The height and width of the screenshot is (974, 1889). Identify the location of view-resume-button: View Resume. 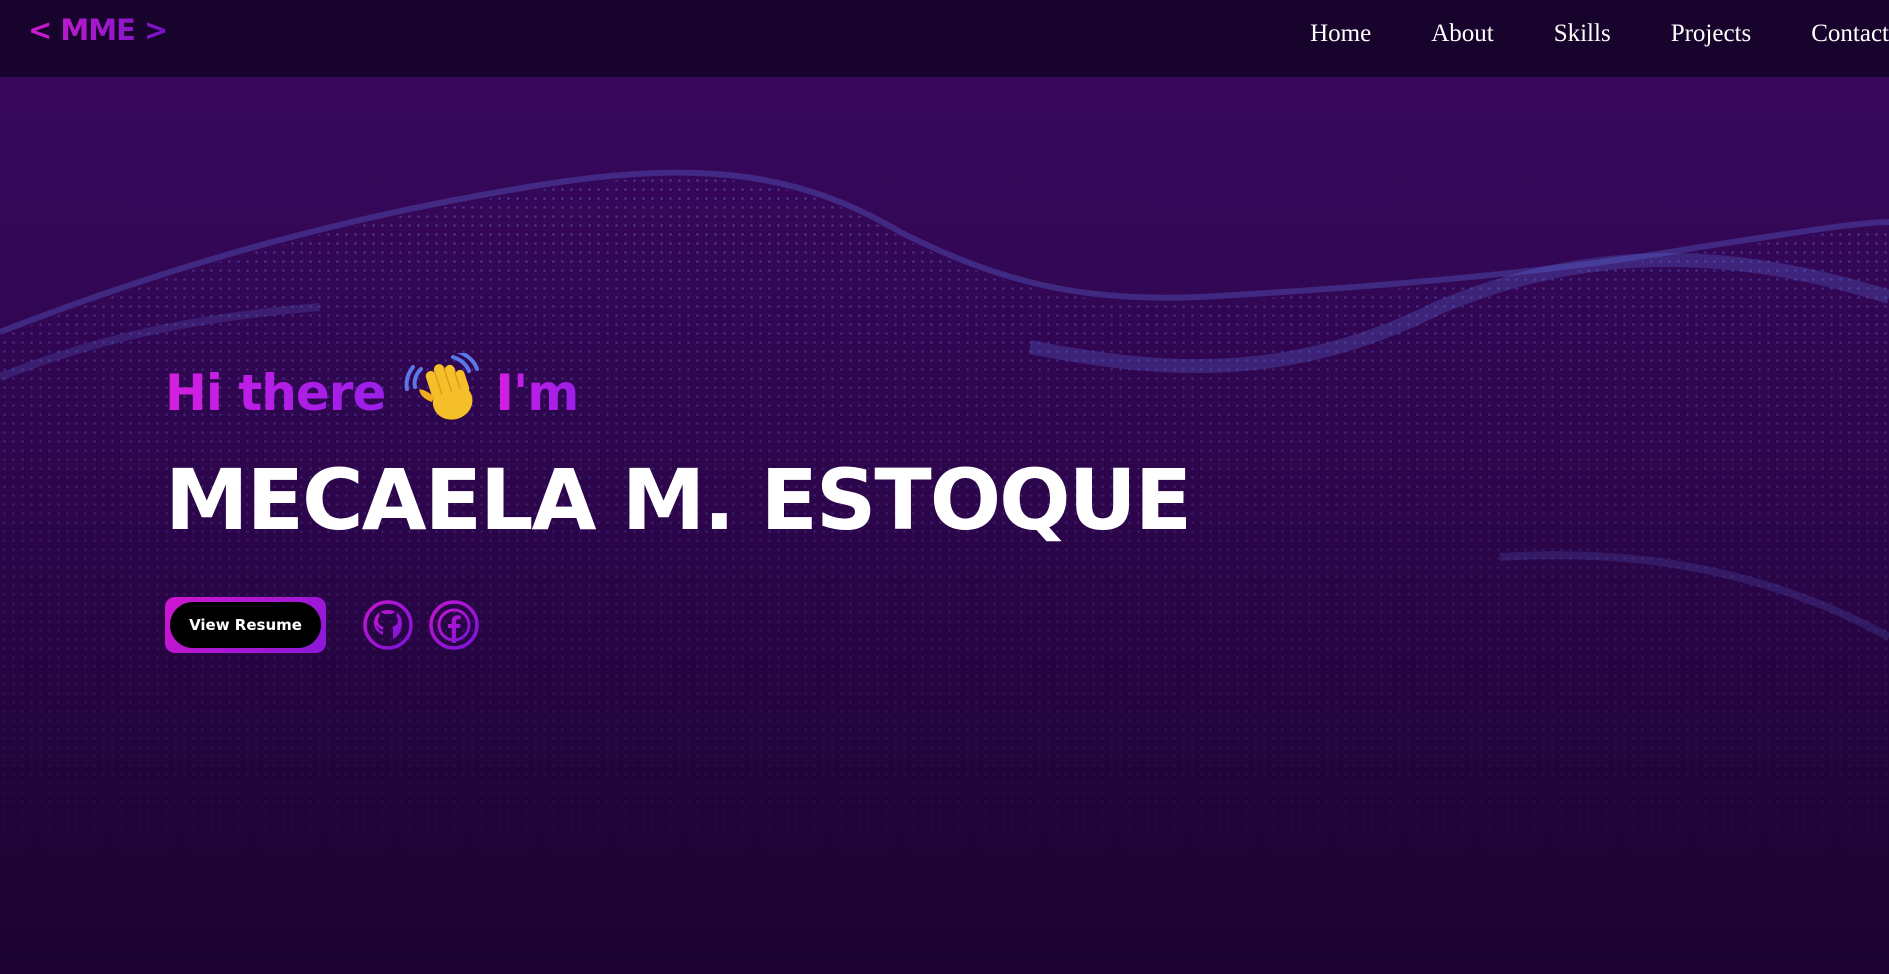
(245, 625).